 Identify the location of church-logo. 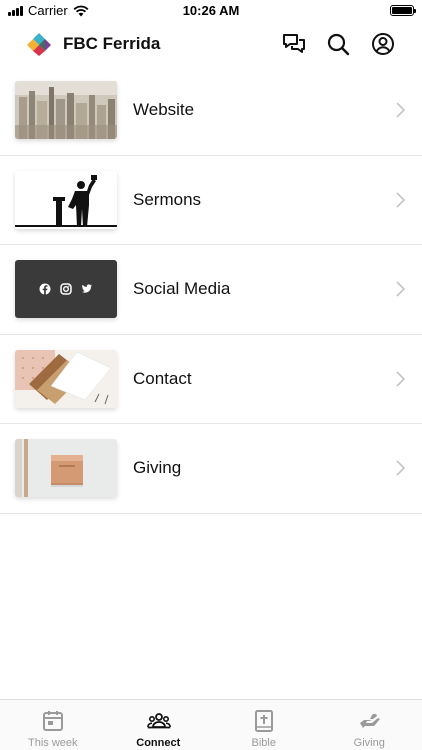
(39, 44).